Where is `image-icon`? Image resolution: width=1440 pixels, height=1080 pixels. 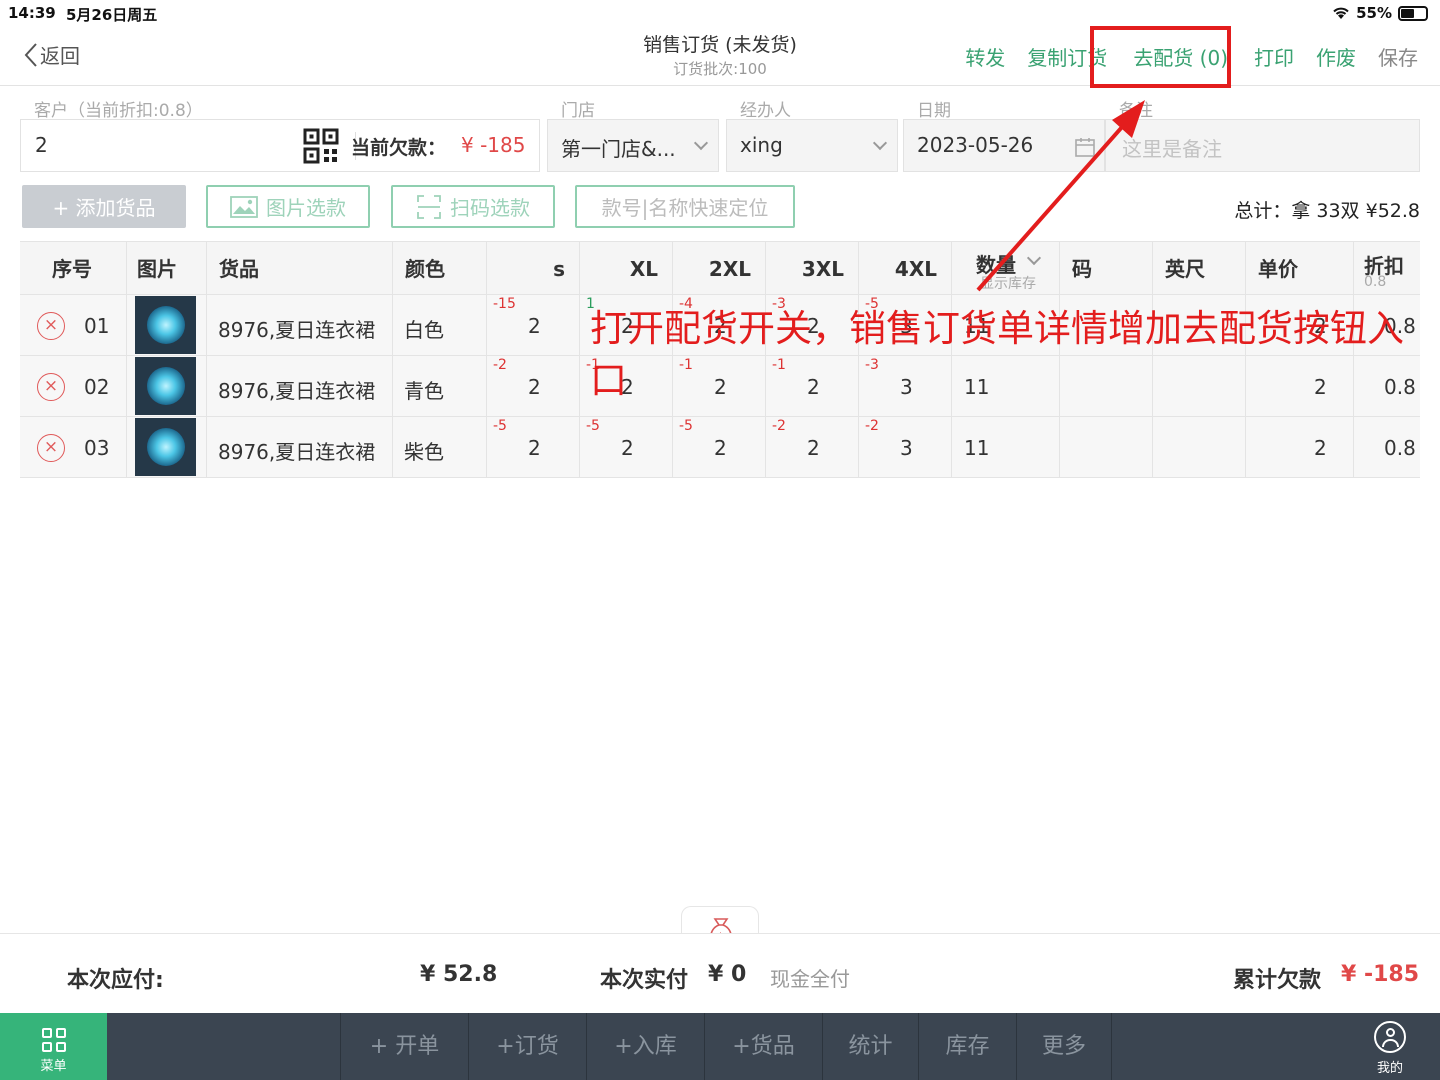
image-icon is located at coordinates (244, 206).